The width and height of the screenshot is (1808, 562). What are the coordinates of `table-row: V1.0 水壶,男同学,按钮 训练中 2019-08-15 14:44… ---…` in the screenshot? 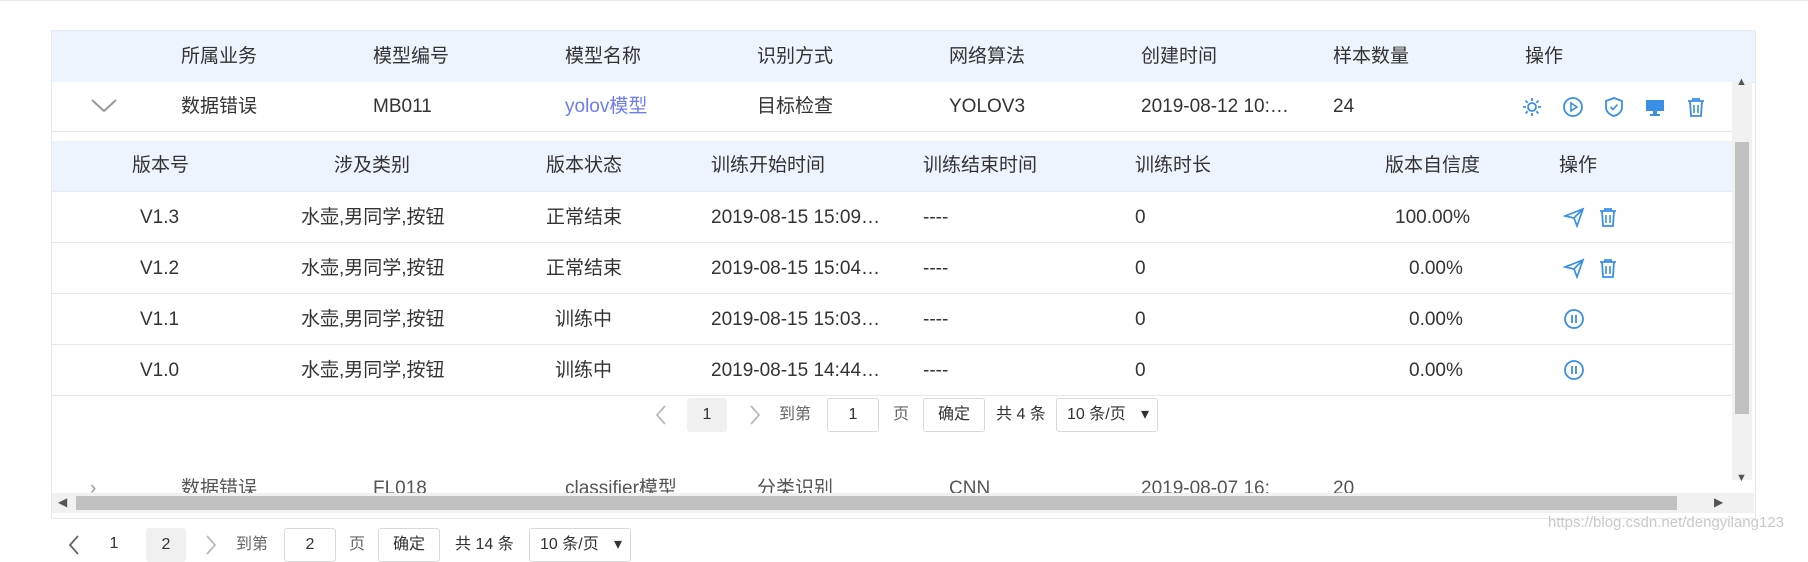 It's located at (892, 370).